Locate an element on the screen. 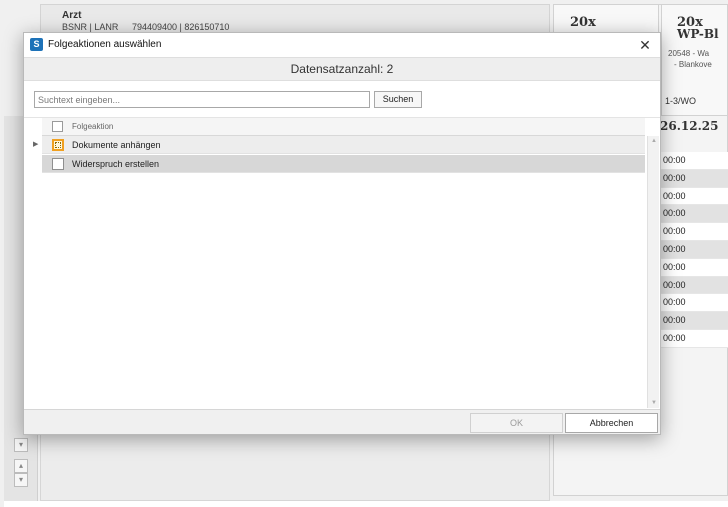 The width and height of the screenshot is (728, 507). tile-b-sub: WP-Bl is located at coordinates (698, 34).